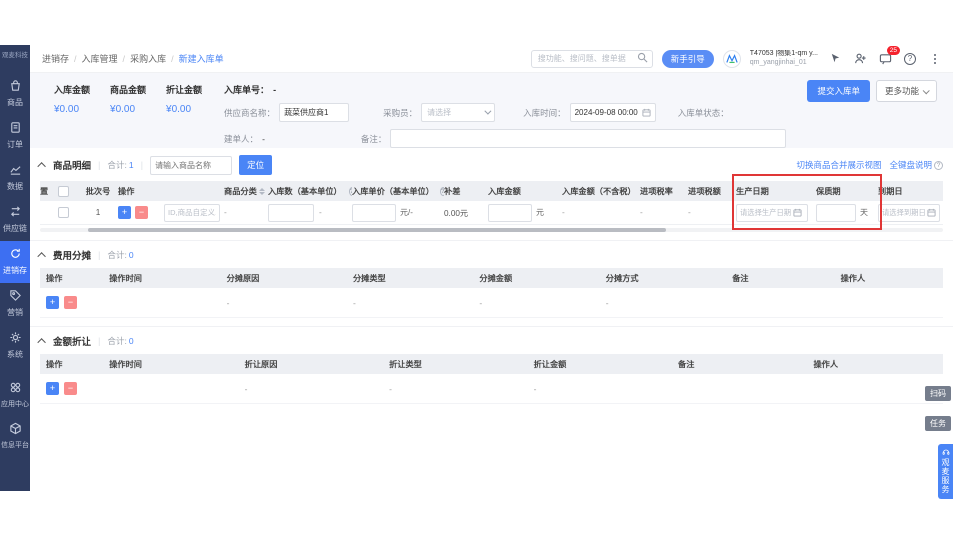  I want to click on price-input, so click(374, 212).